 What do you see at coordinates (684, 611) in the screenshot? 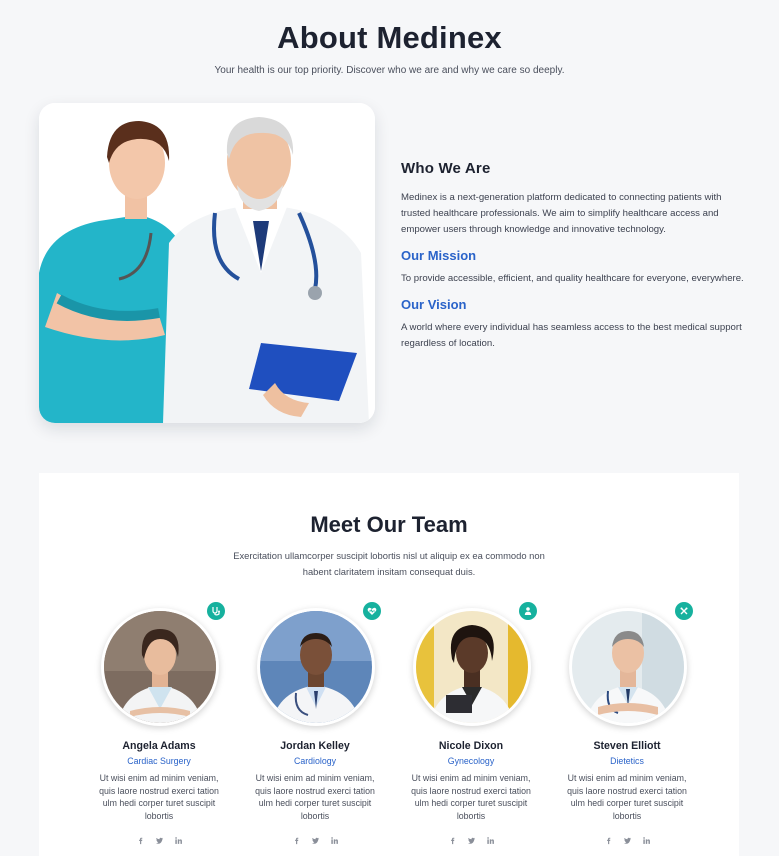
I see `cutlery-icon` at bounding box center [684, 611].